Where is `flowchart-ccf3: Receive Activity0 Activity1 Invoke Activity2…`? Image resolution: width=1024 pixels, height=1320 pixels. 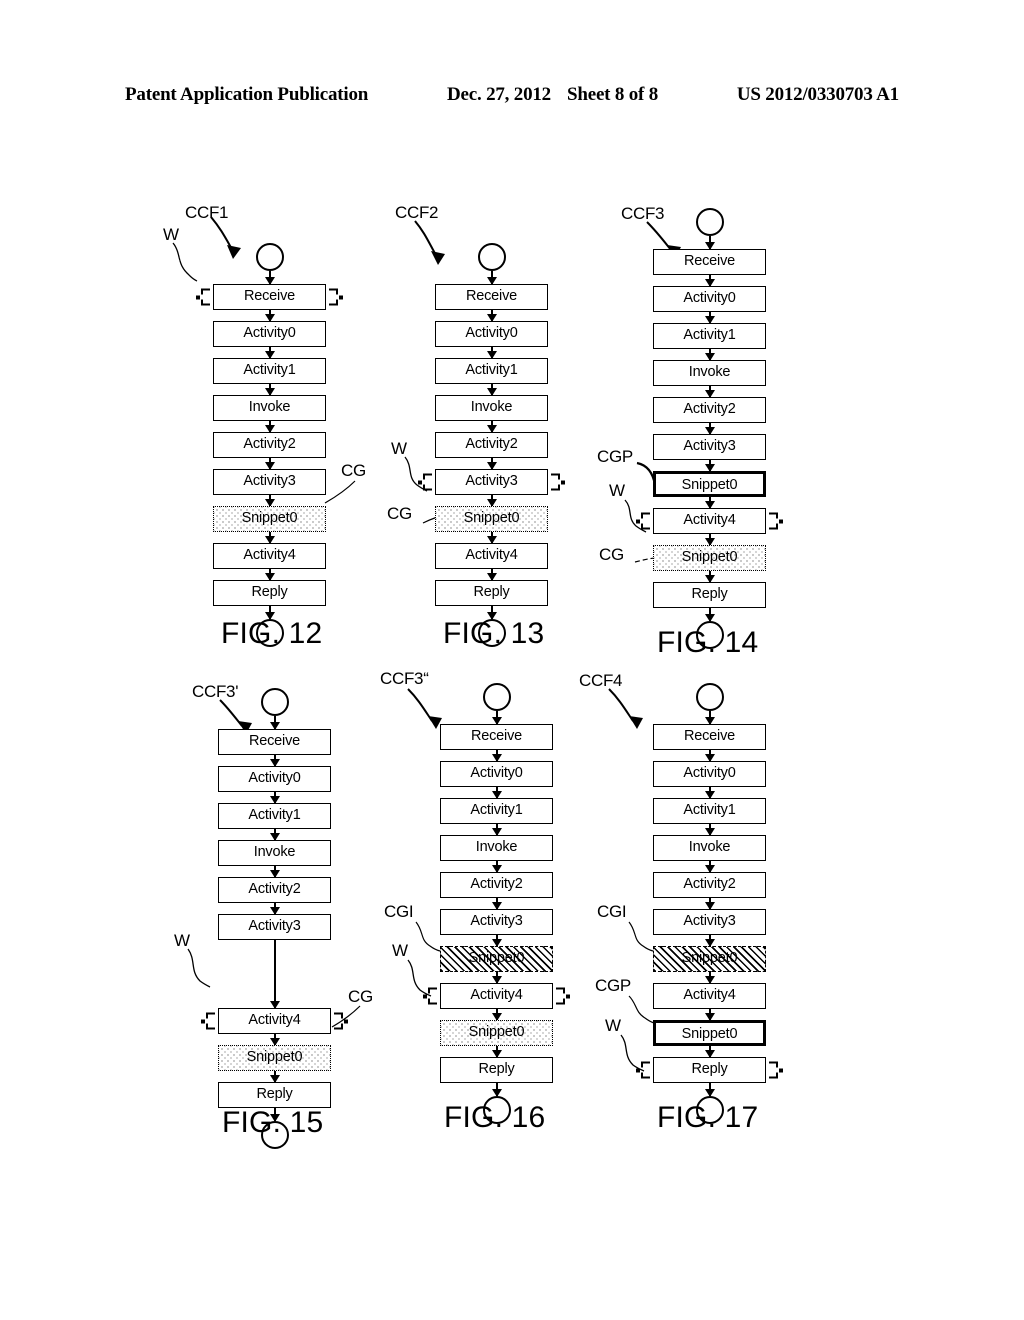 flowchart-ccf3: Receive Activity0 Activity1 Invoke Activity2… is located at coordinates (709, 428).